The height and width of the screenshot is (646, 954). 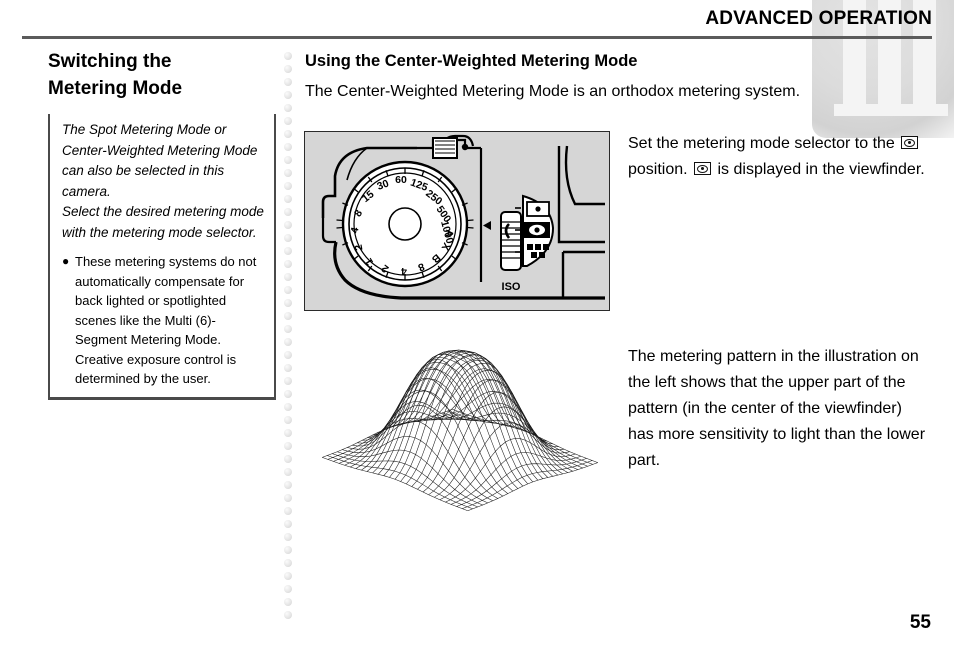 What do you see at coordinates (920, 622) in the screenshot?
I see `page-number: 55` at bounding box center [920, 622].